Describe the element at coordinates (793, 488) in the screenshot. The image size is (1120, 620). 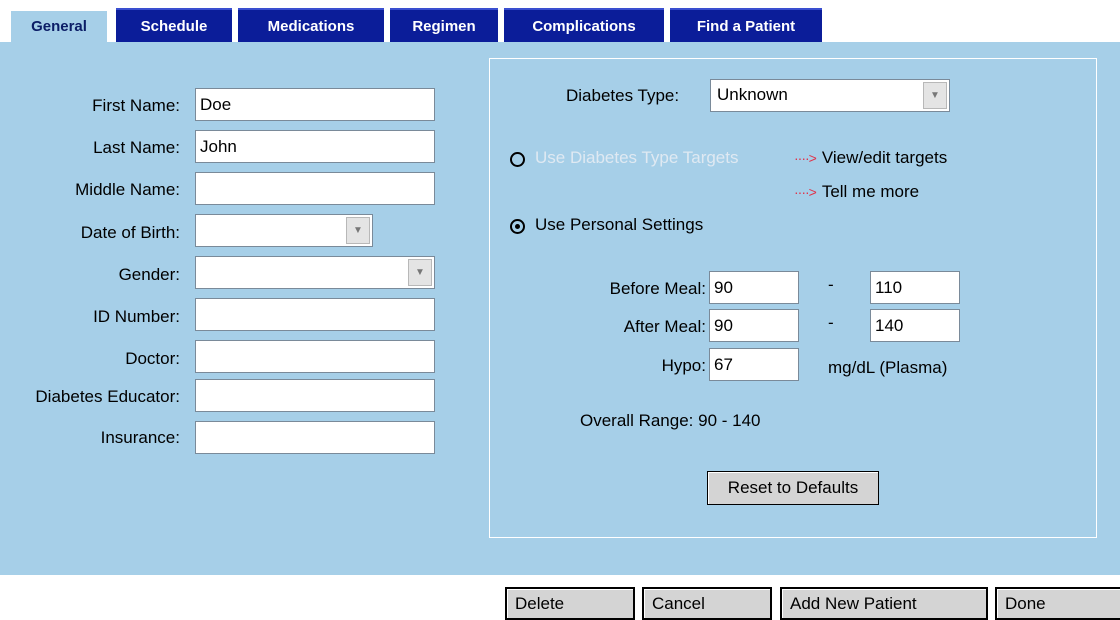
I see `reset-to-defaults-button: Reset to Defaults` at that location.